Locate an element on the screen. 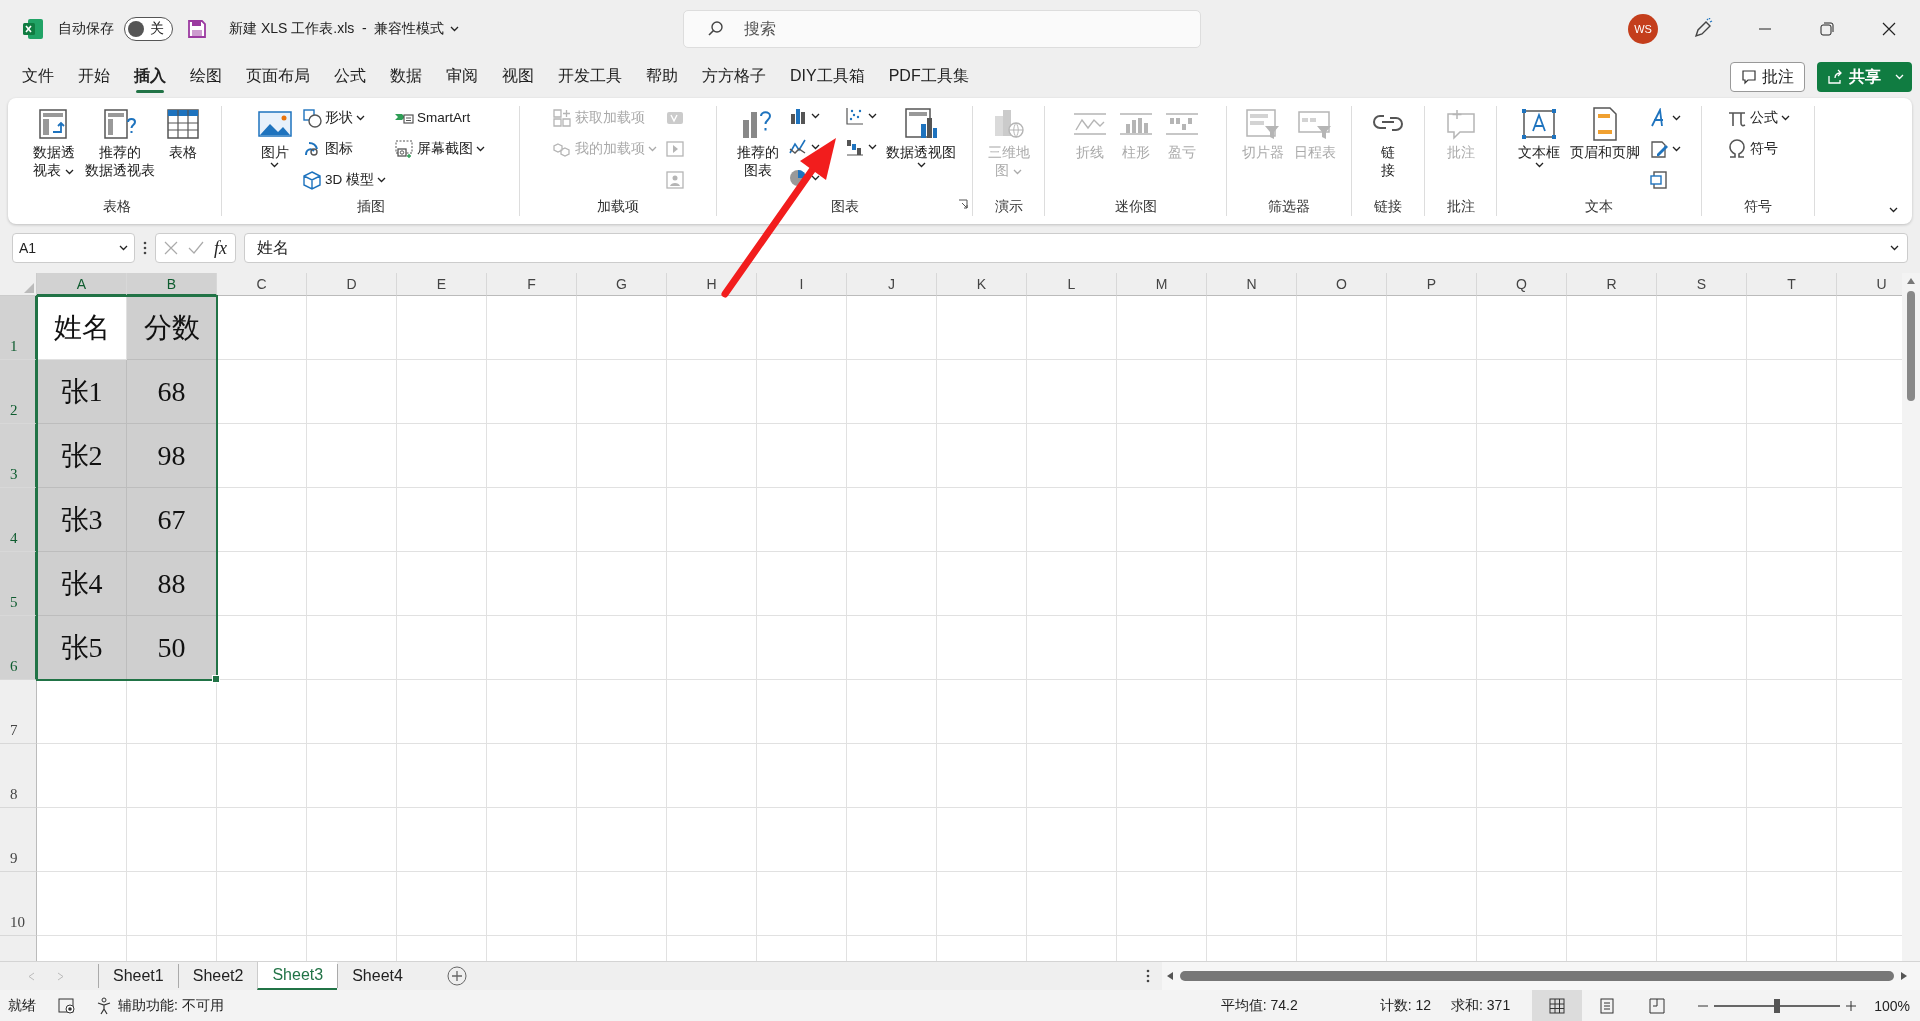 The image size is (1920, 1021). row-header: 8 is located at coordinates (18, 776).